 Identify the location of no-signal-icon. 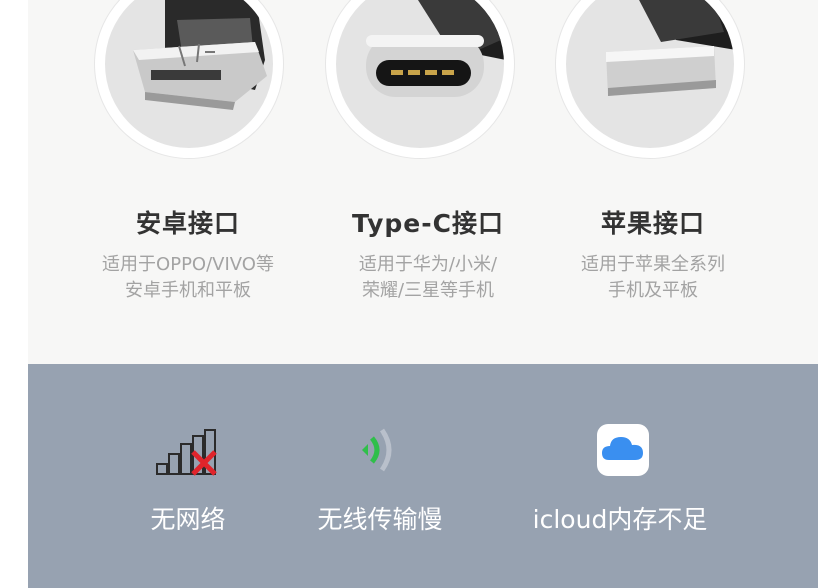
(186, 452).